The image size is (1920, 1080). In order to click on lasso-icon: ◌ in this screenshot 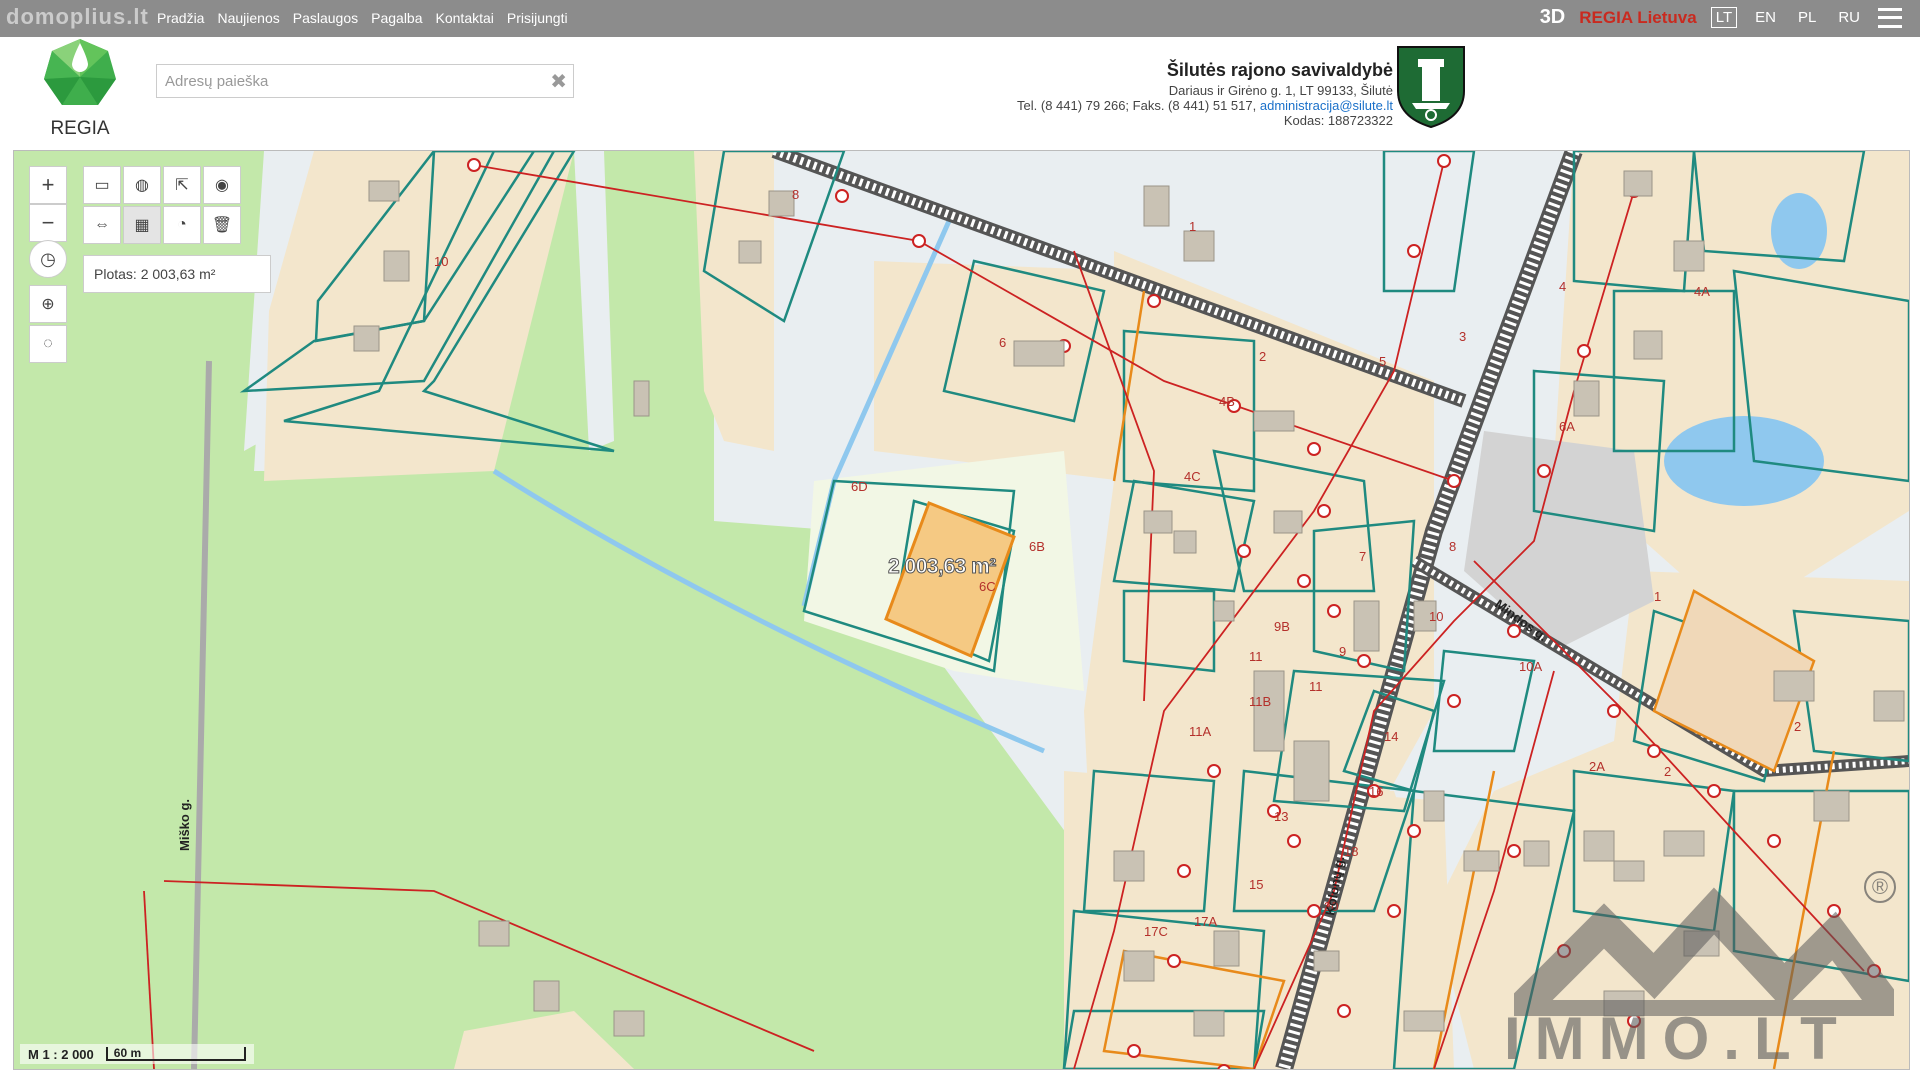, I will do `click(48, 344)`.